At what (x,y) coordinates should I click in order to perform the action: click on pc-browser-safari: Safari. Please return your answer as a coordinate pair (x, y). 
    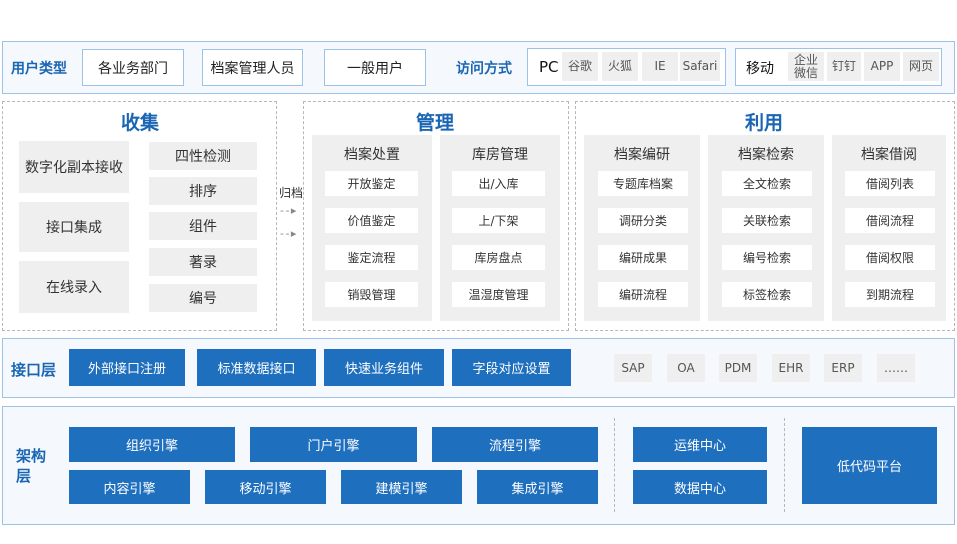
    Looking at the image, I should click on (700, 66).